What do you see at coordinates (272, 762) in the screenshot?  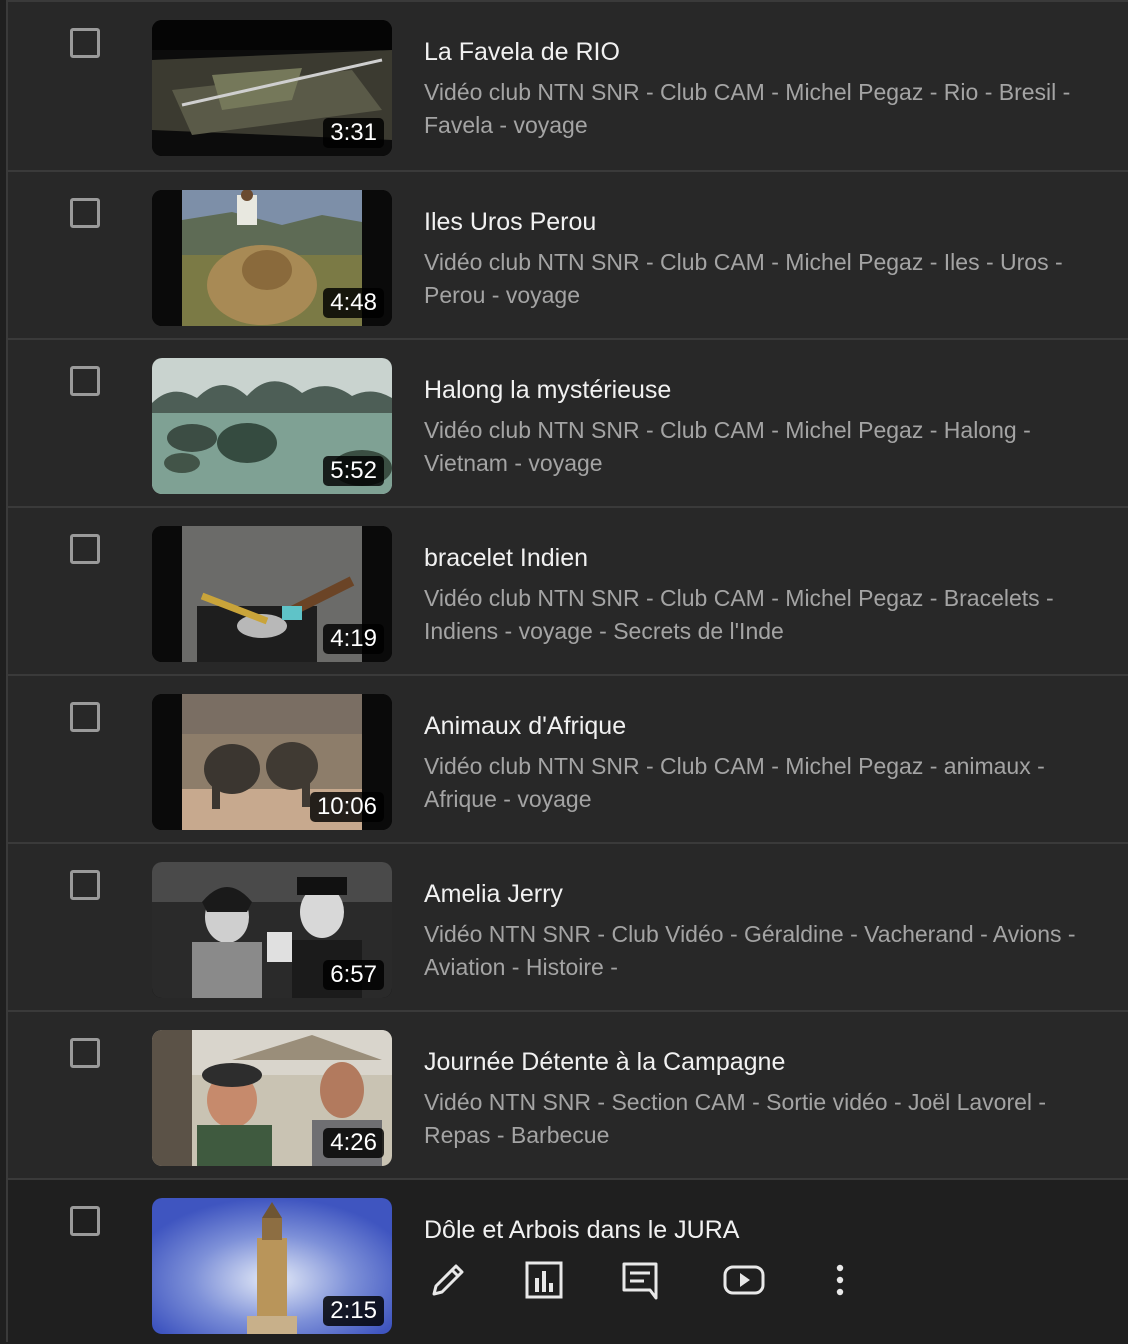 I see `video-thumbnail: 10:06` at bounding box center [272, 762].